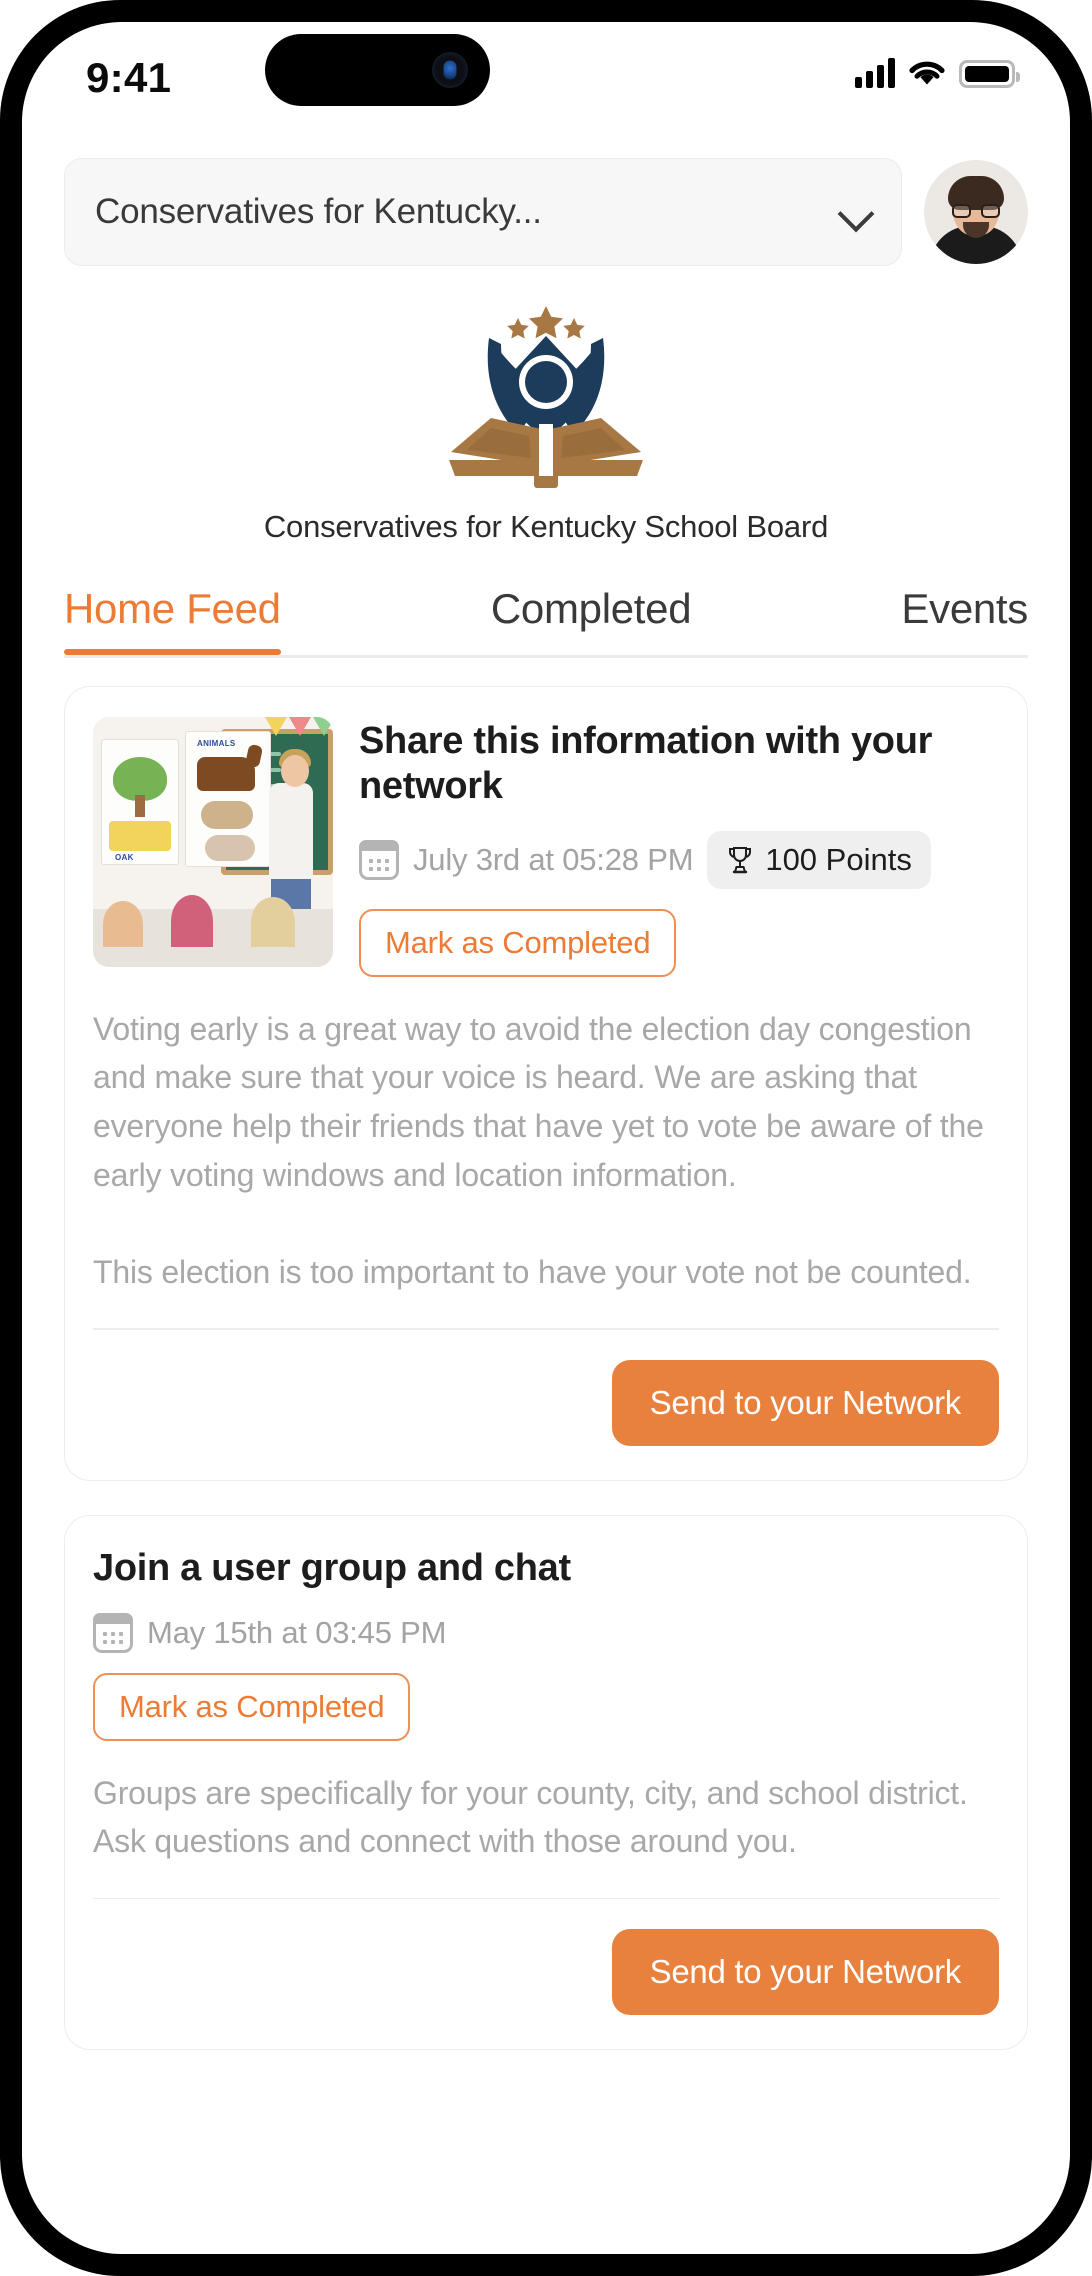  What do you see at coordinates (546, 397) in the screenshot?
I see `school-board-logo` at bounding box center [546, 397].